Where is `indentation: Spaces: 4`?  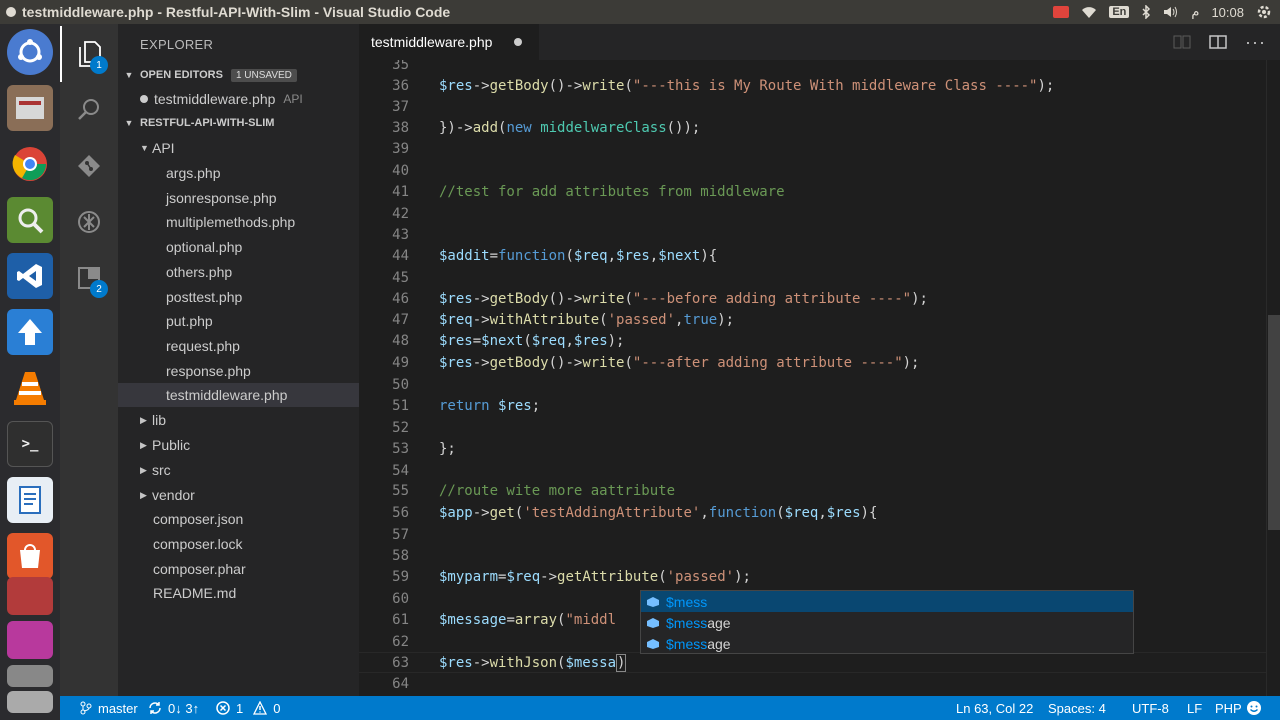 indentation: Spaces: 4 is located at coordinates (1077, 708).